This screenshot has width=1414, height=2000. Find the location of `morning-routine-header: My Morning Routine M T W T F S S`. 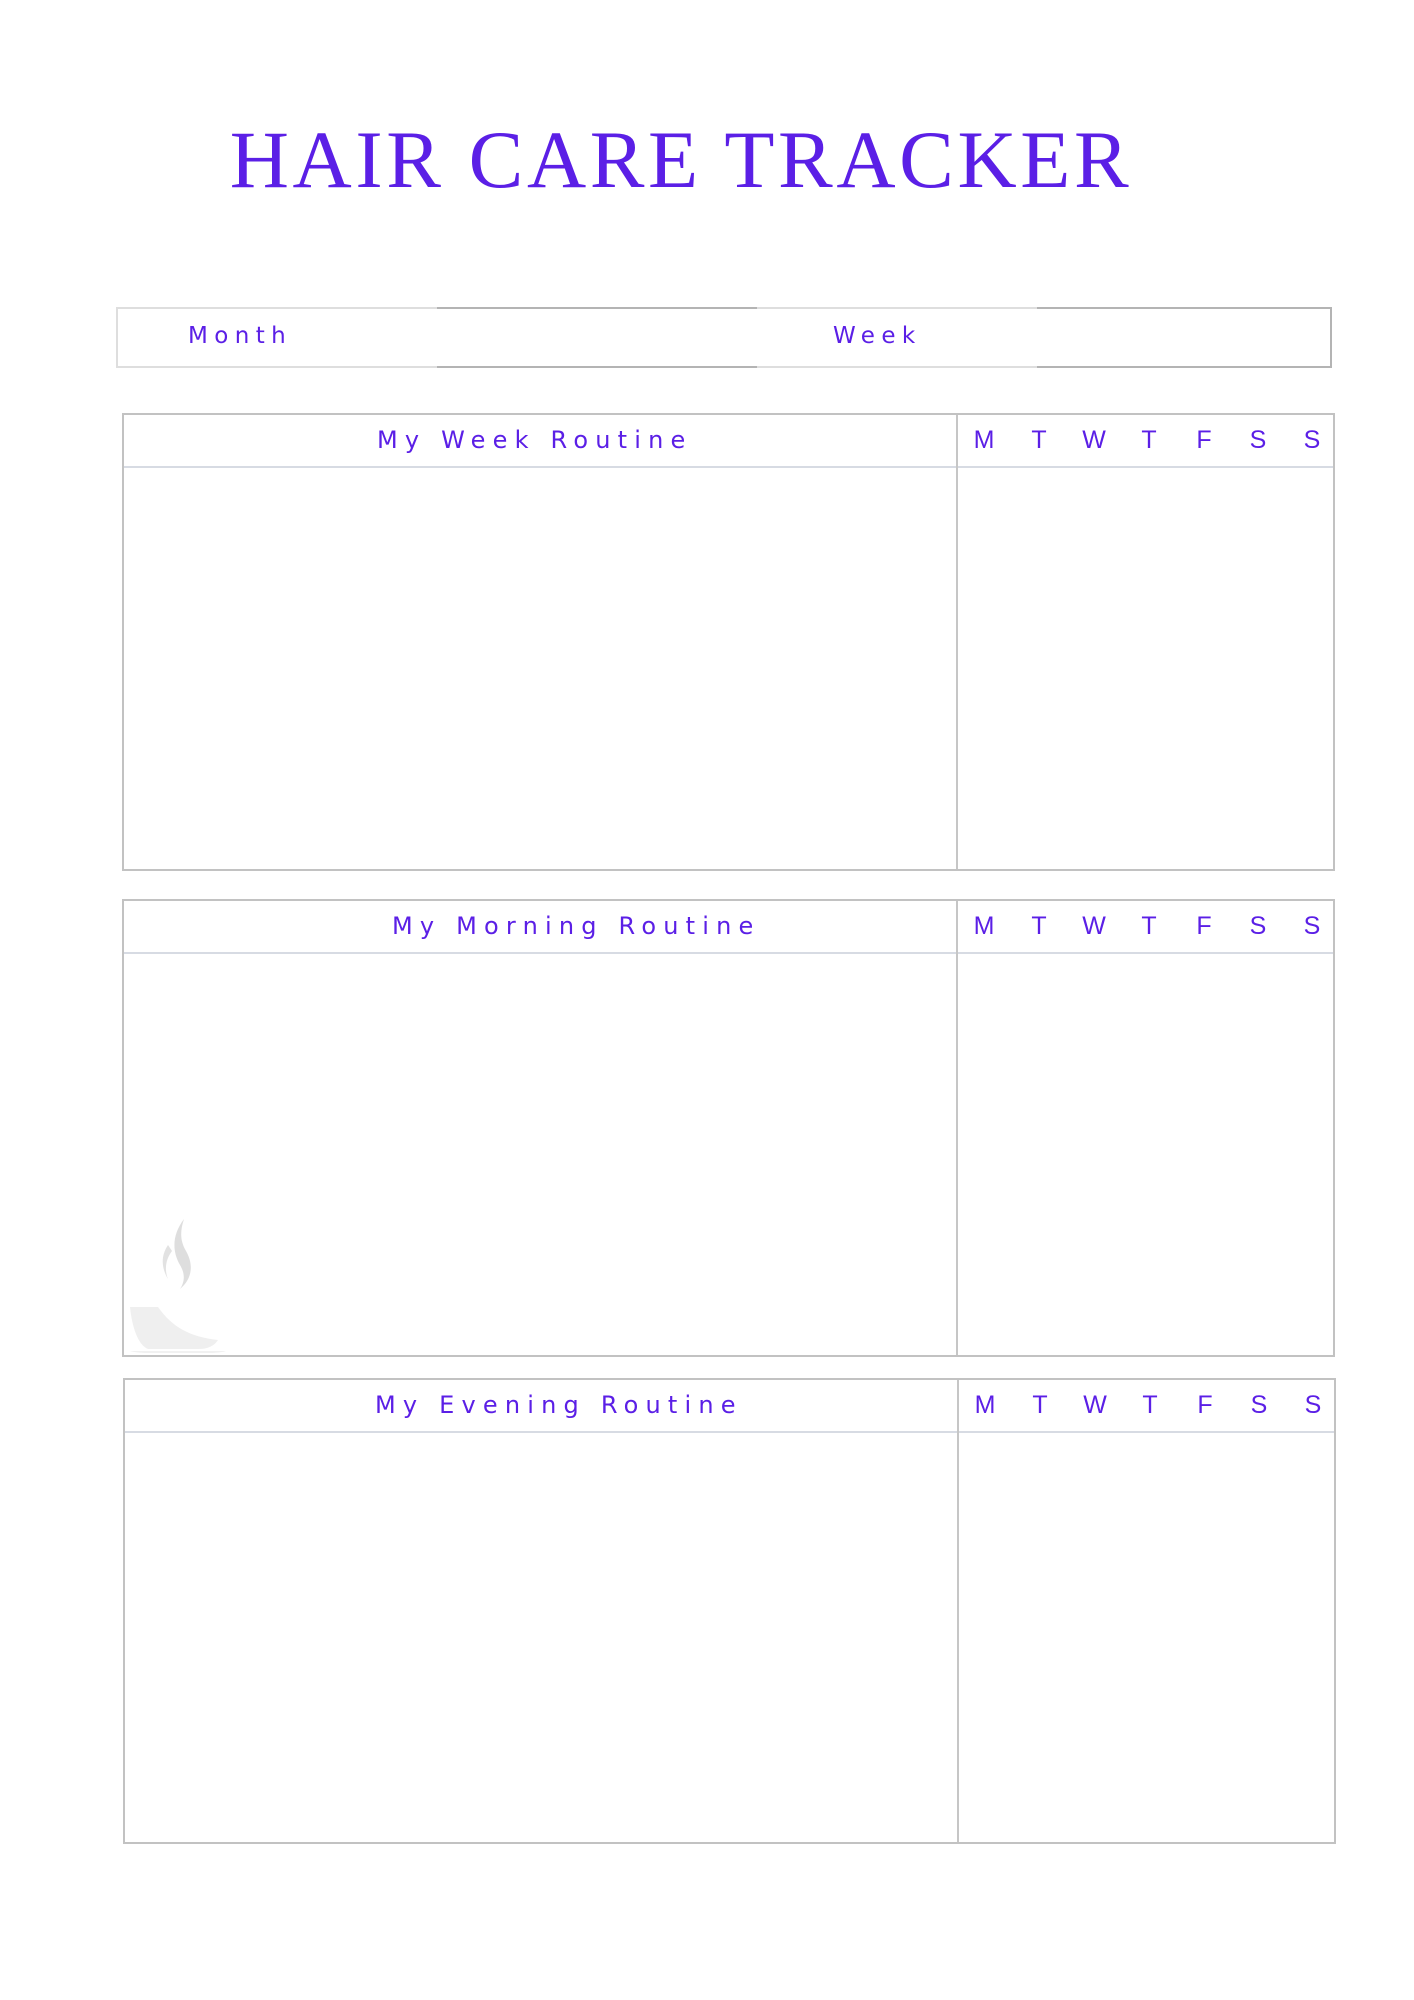

morning-routine-header: My Morning Routine M T W T F S S is located at coordinates (728, 927).